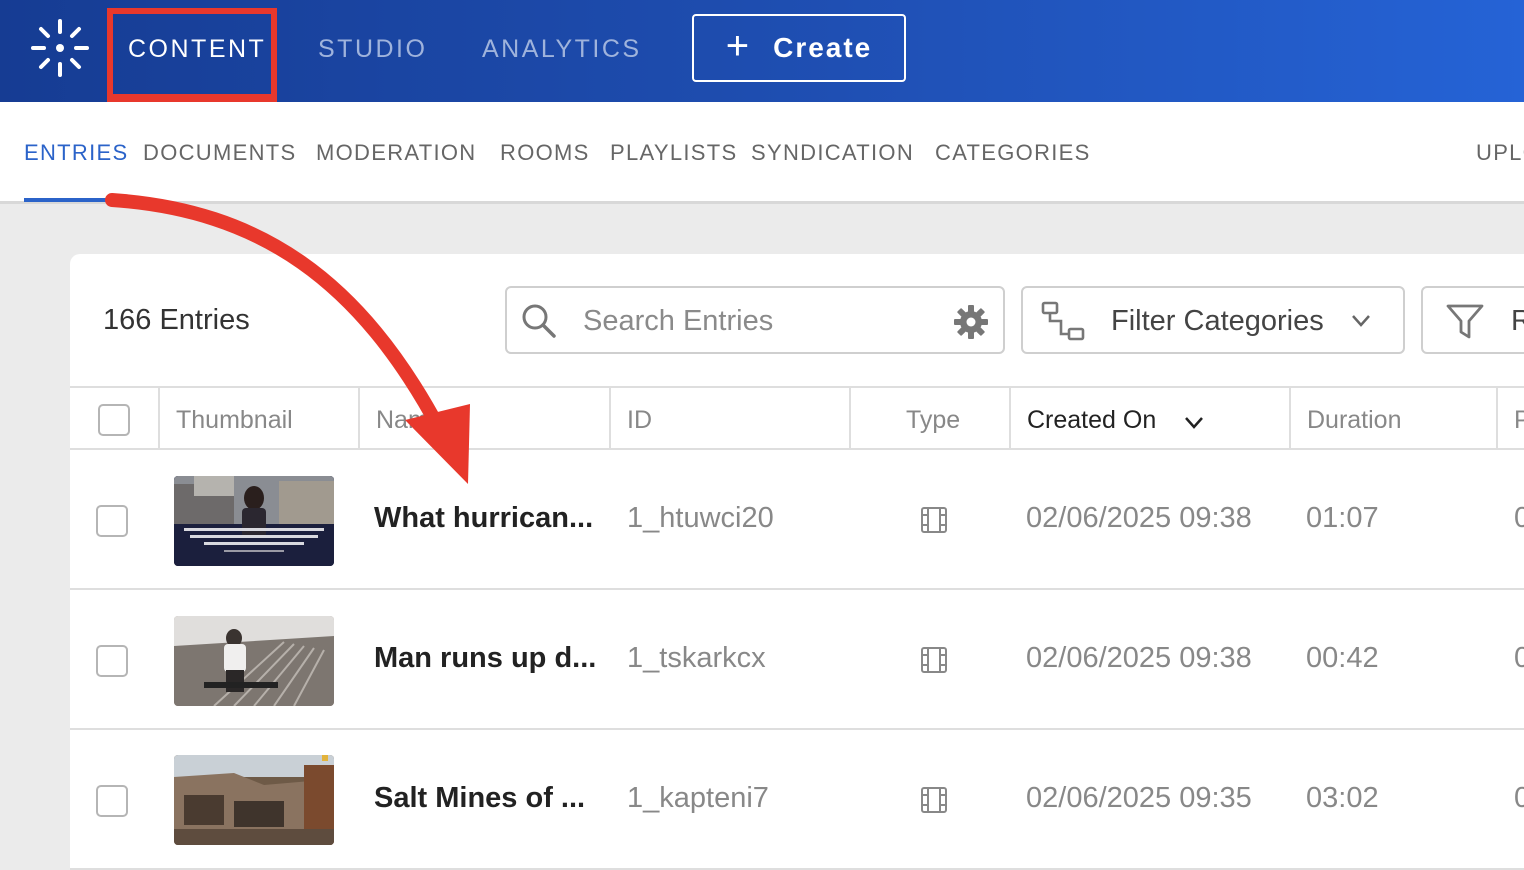 The height and width of the screenshot is (870, 1524). I want to click on tab-entries: ENTRIES, so click(76, 153).